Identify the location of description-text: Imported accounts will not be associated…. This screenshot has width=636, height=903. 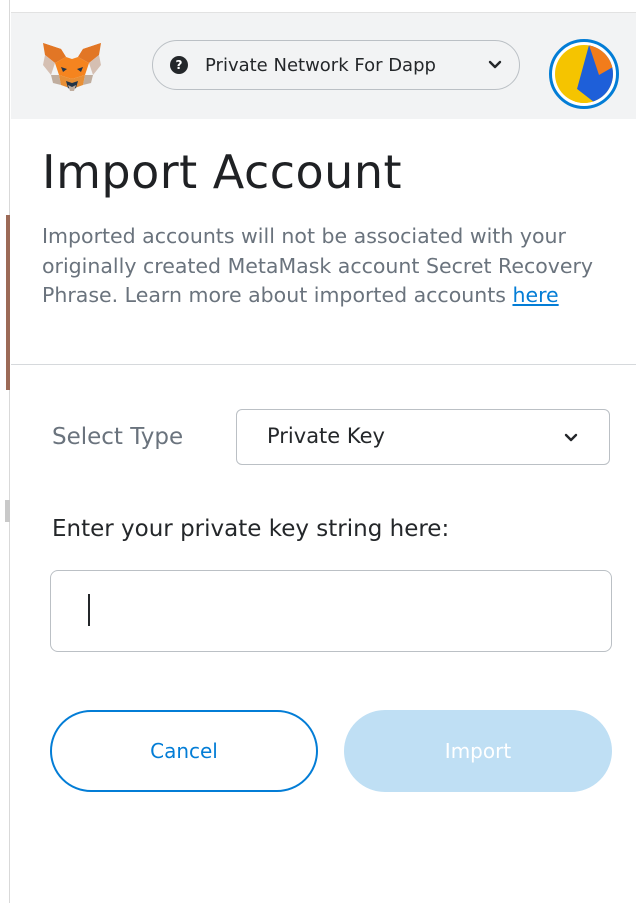
(318, 265).